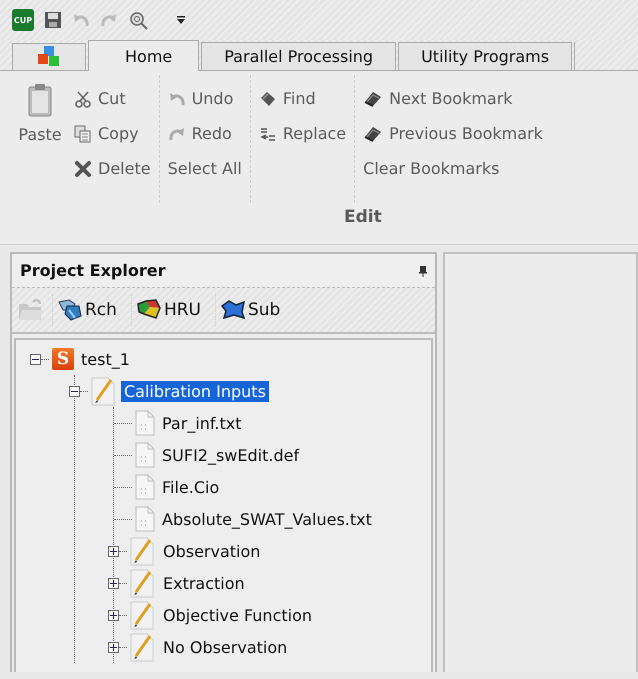  What do you see at coordinates (205, 133) in the screenshot?
I see `ribbon-command: Redo` at bounding box center [205, 133].